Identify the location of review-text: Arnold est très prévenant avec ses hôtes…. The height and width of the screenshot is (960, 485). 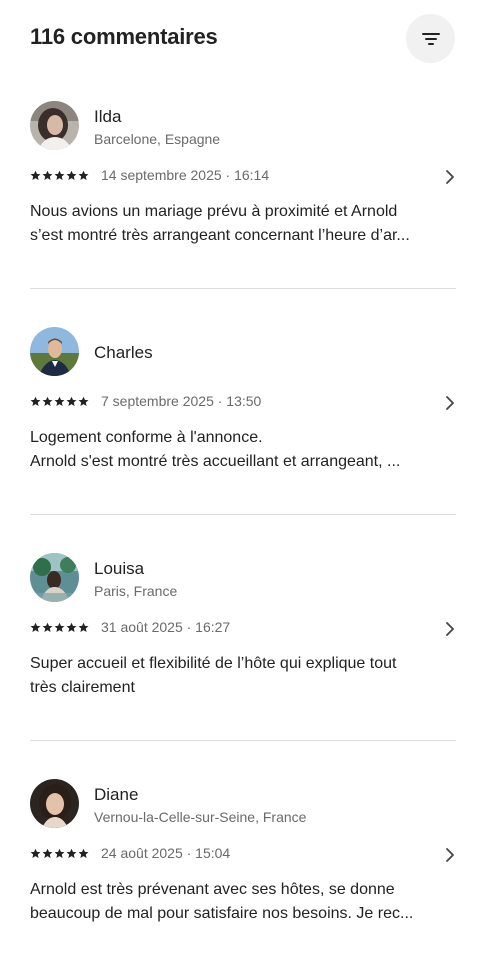
(243, 902).